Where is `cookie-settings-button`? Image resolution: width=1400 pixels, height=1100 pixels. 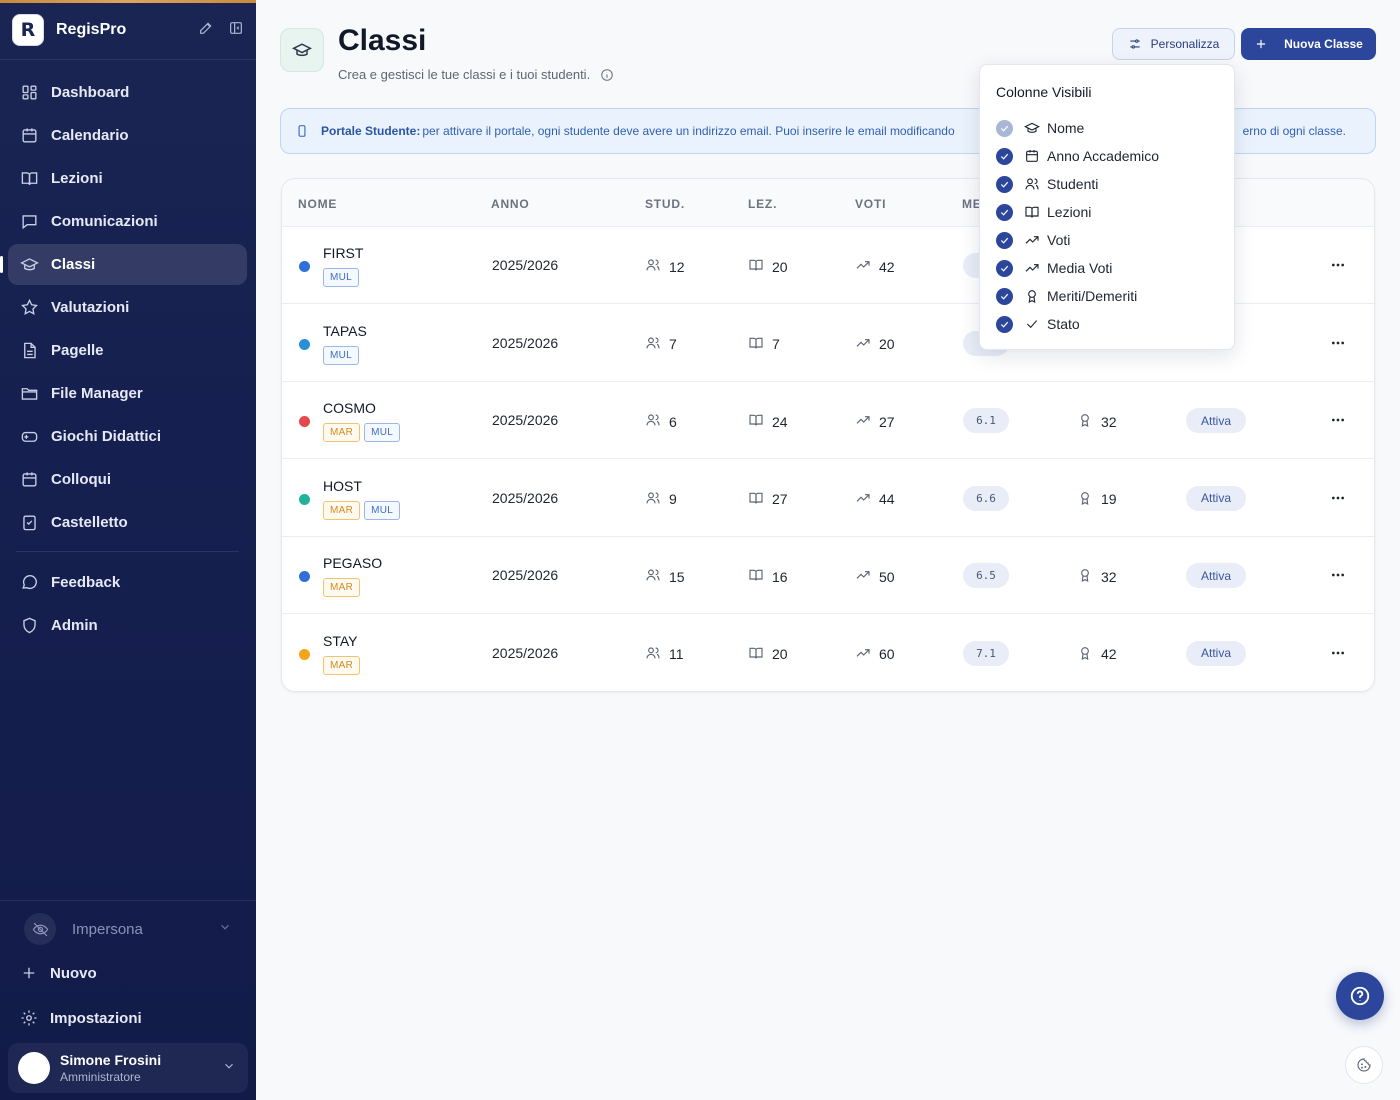 cookie-settings-button is located at coordinates (1364, 1065).